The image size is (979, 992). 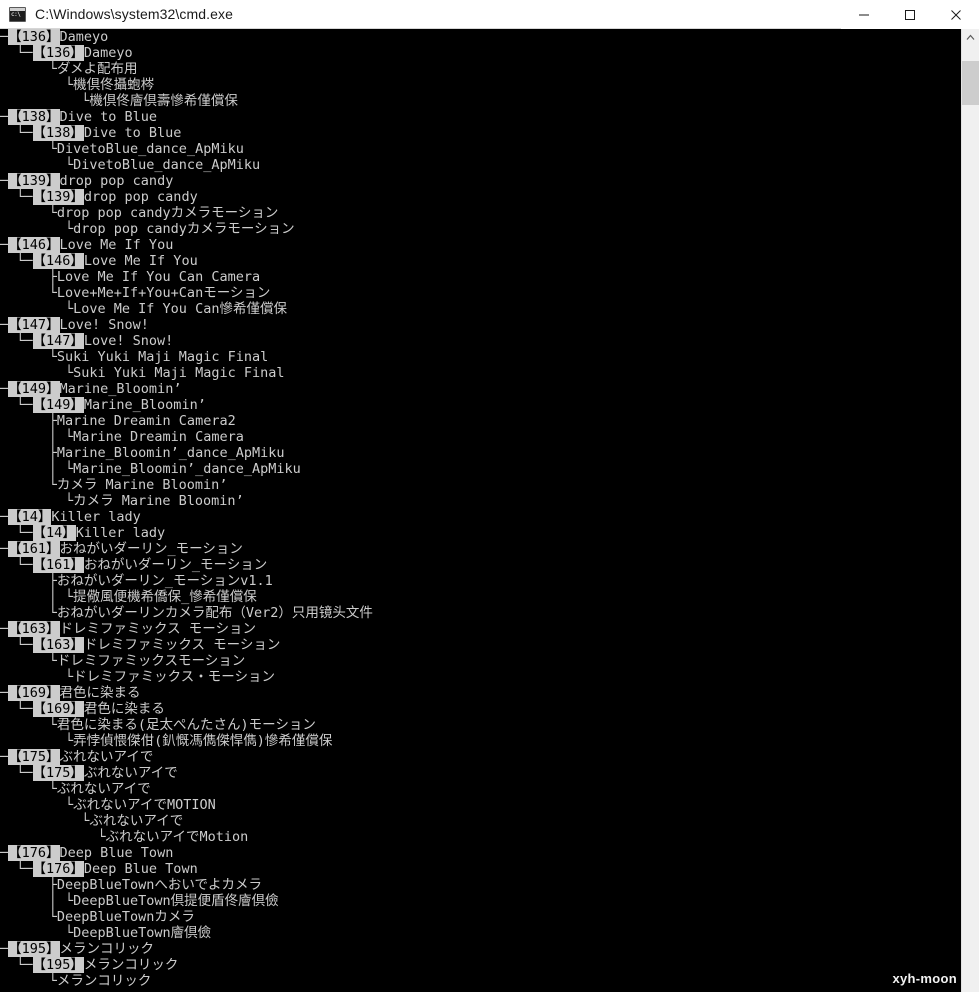 I want to click on console-line: └弄悖偵愄傑佄(釟慨馮儁傑悍儁)慘希僅償保, so click(x=166, y=741).